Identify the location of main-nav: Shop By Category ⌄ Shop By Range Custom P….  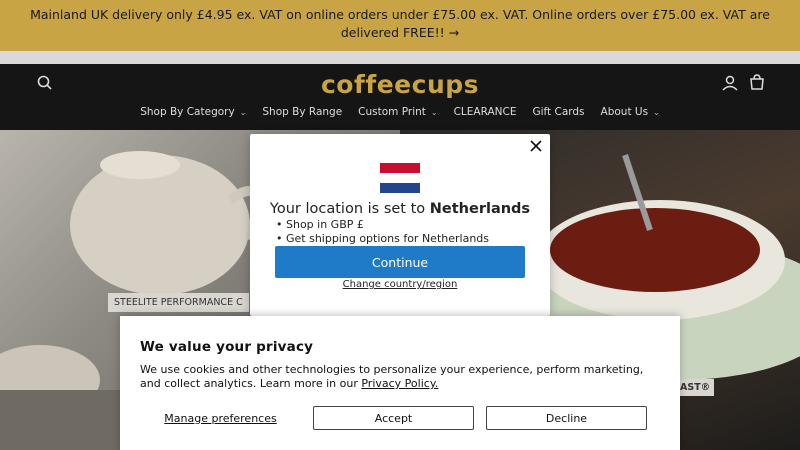
(400, 112).